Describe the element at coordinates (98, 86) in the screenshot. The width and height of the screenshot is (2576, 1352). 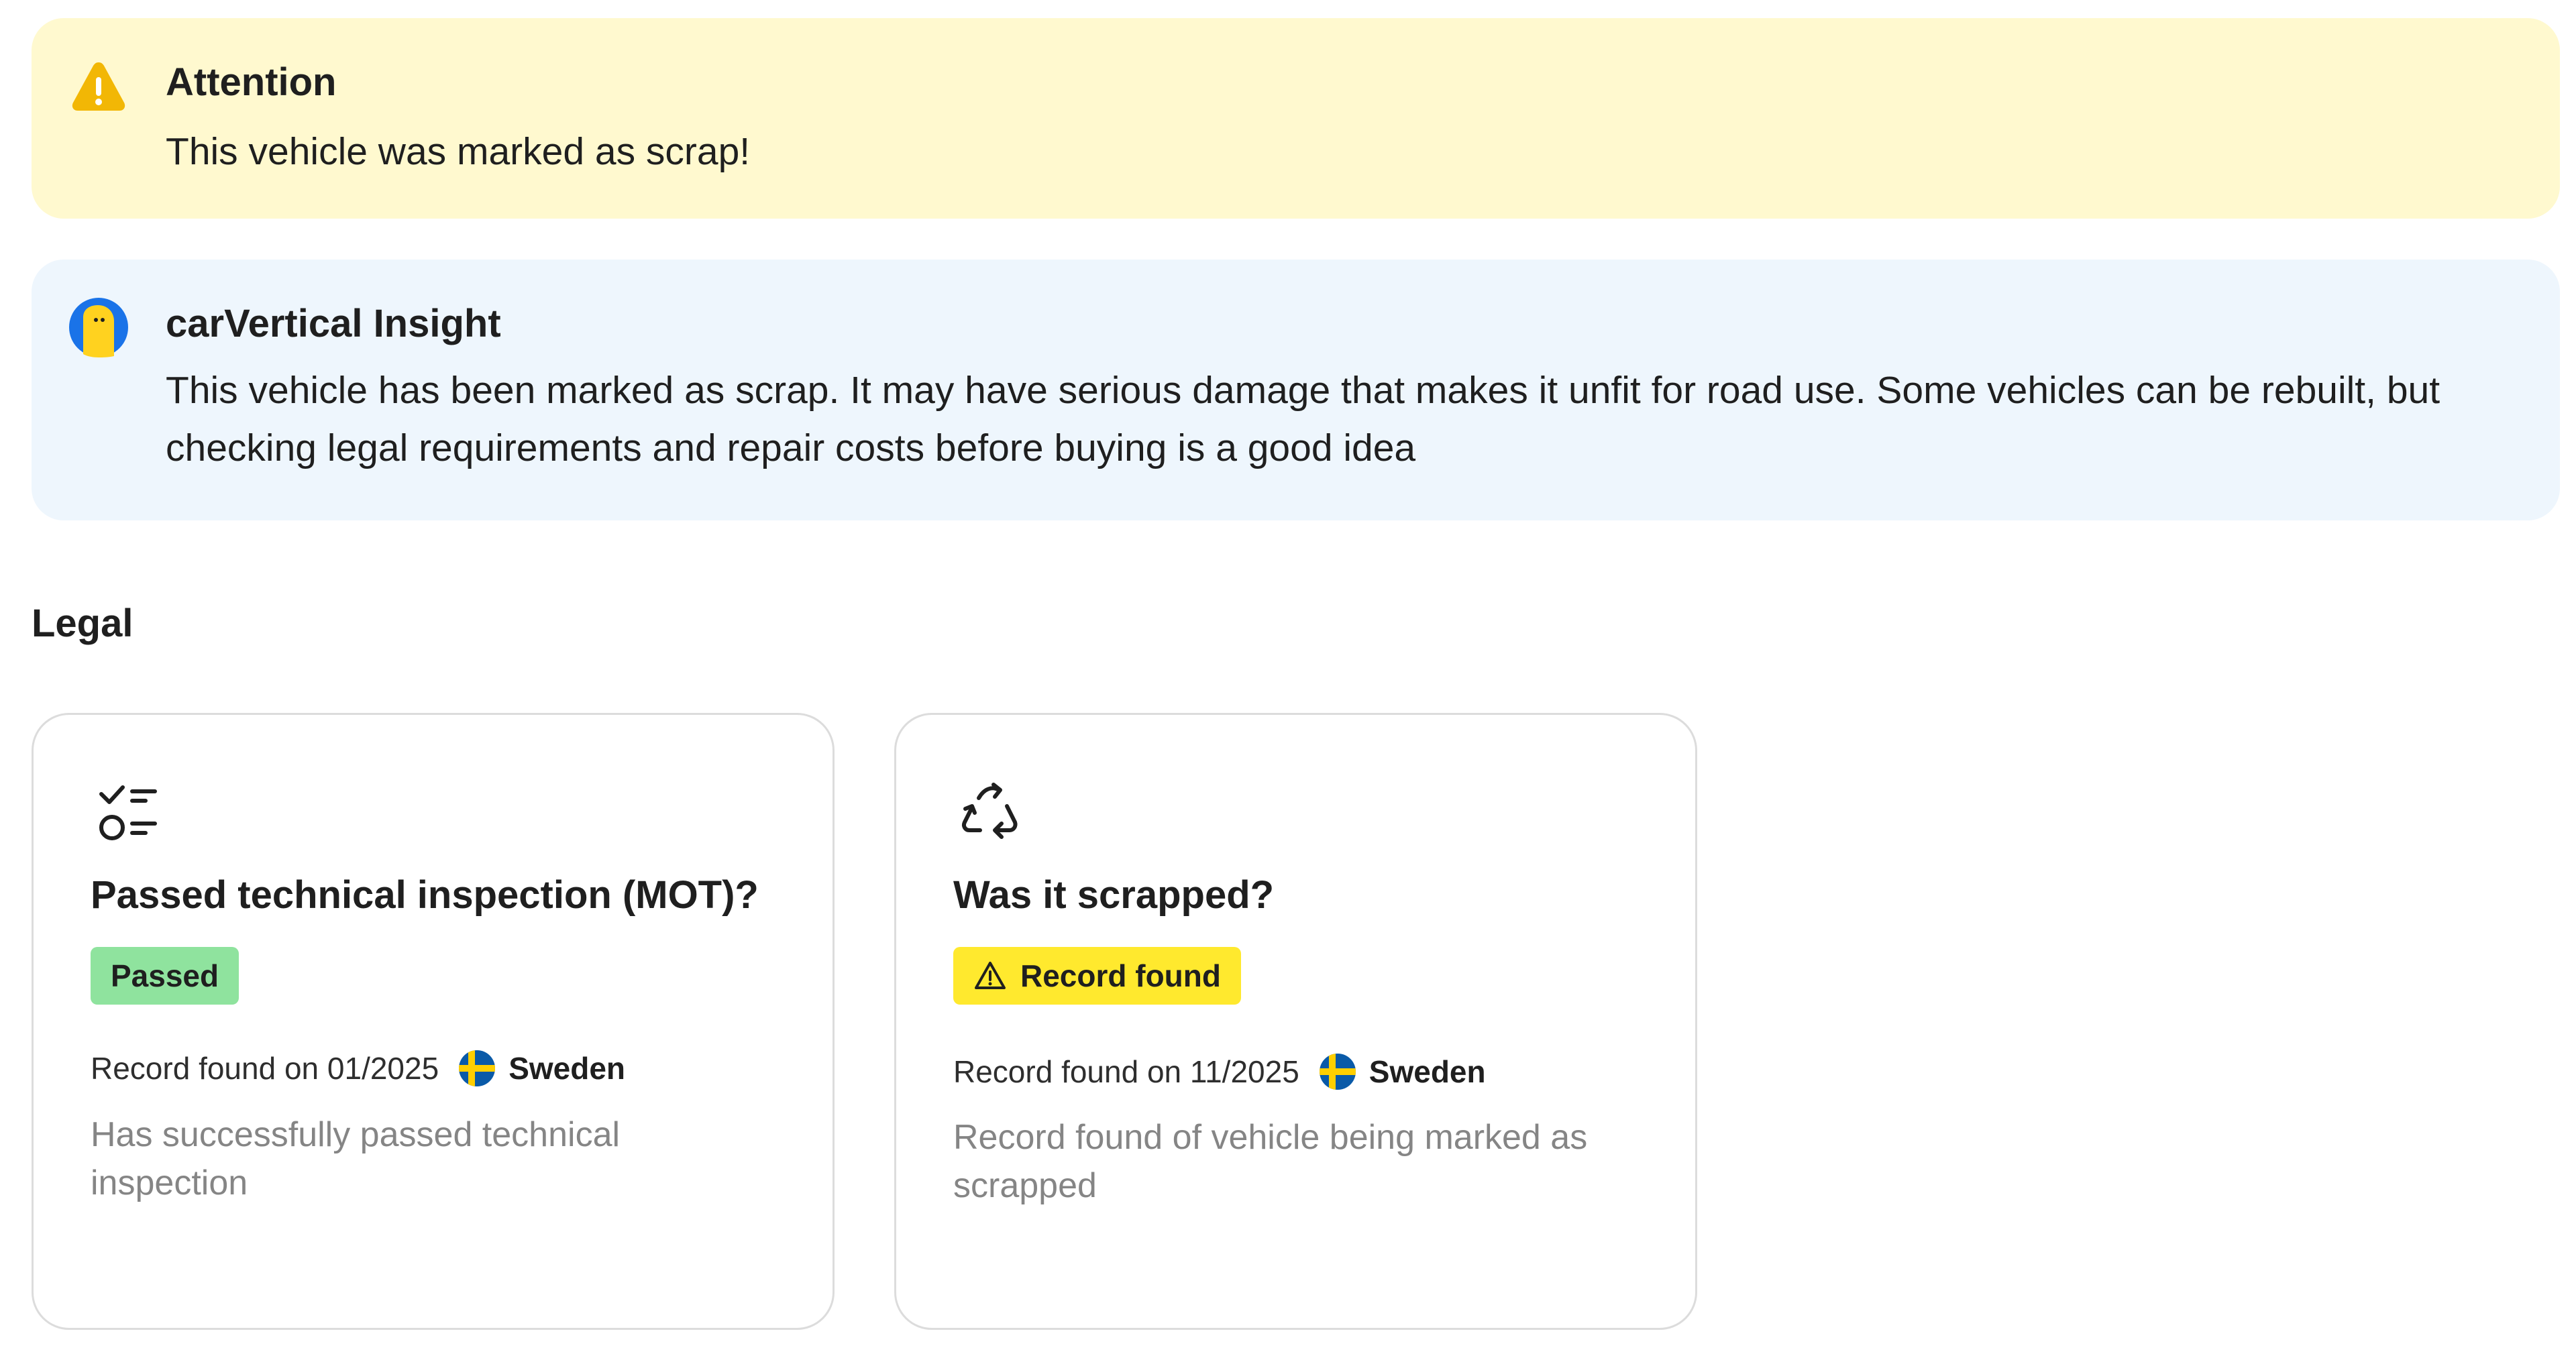
I see `warning-icon` at that location.